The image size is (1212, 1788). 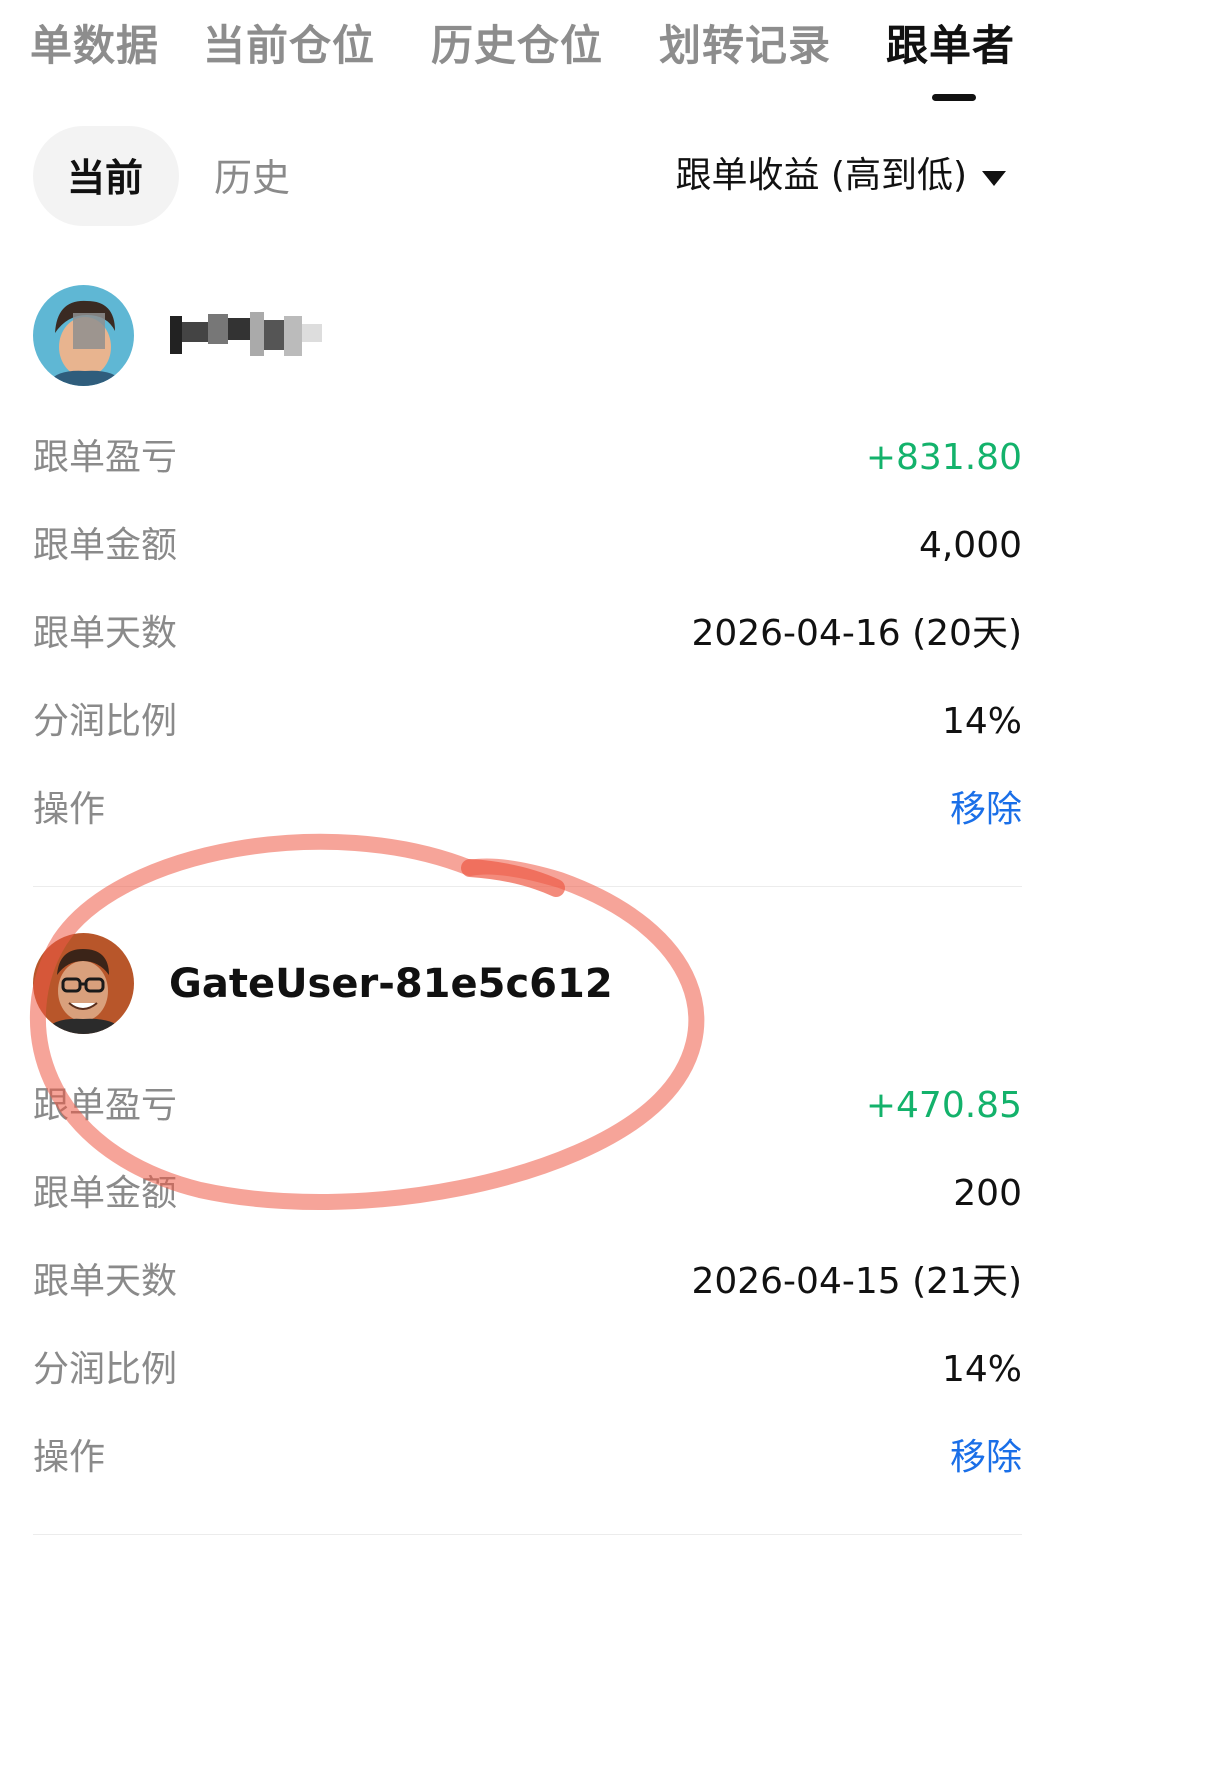 What do you see at coordinates (517, 46) in the screenshot?
I see `tab-history-positions: 历史仓位` at bounding box center [517, 46].